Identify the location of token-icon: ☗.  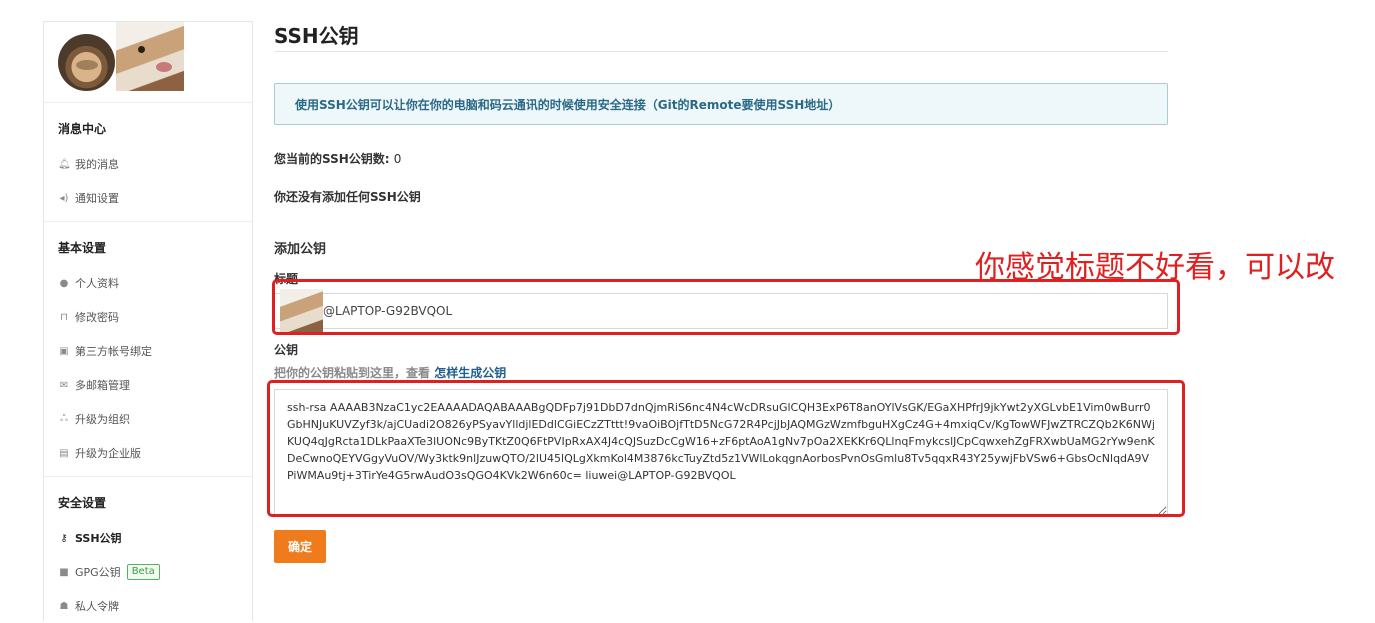
(64, 606).